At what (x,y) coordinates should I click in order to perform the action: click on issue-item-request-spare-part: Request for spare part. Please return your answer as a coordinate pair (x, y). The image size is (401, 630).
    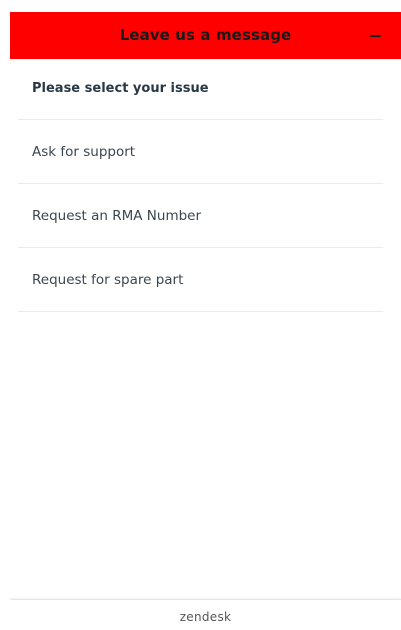
    Looking at the image, I should click on (200, 280).